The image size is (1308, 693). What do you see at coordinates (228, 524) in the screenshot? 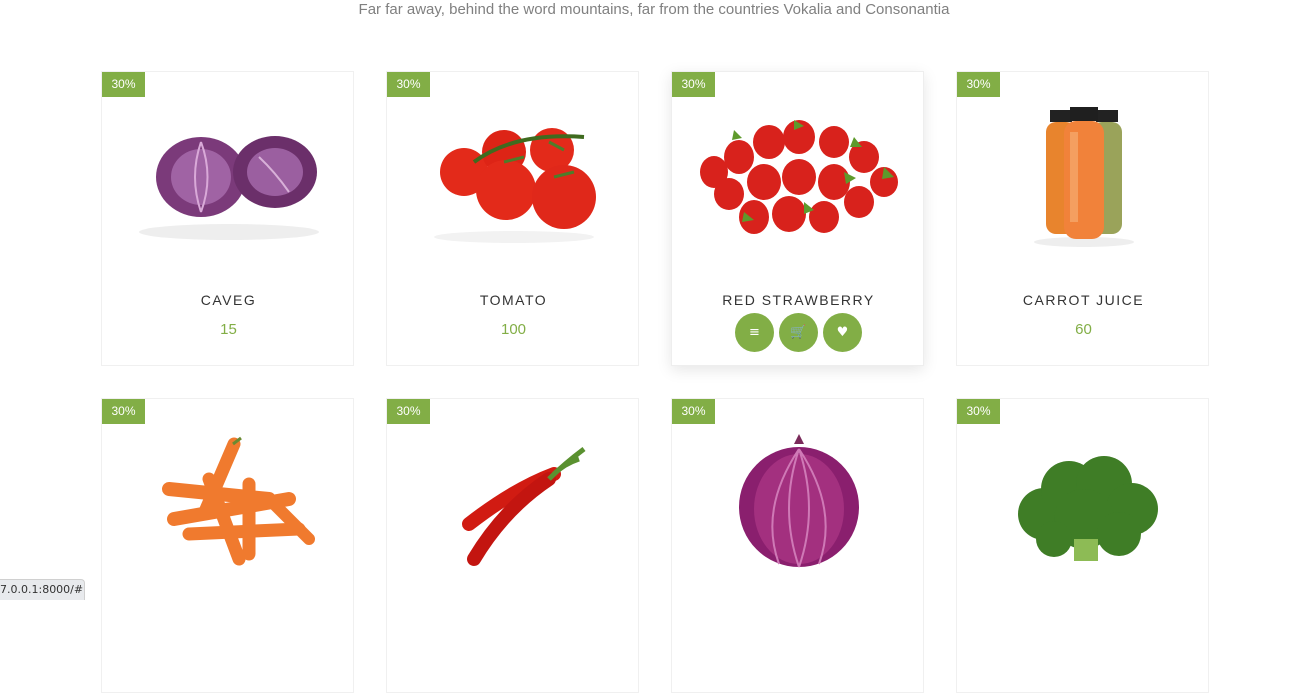
I see `product-image-carrots` at bounding box center [228, 524].